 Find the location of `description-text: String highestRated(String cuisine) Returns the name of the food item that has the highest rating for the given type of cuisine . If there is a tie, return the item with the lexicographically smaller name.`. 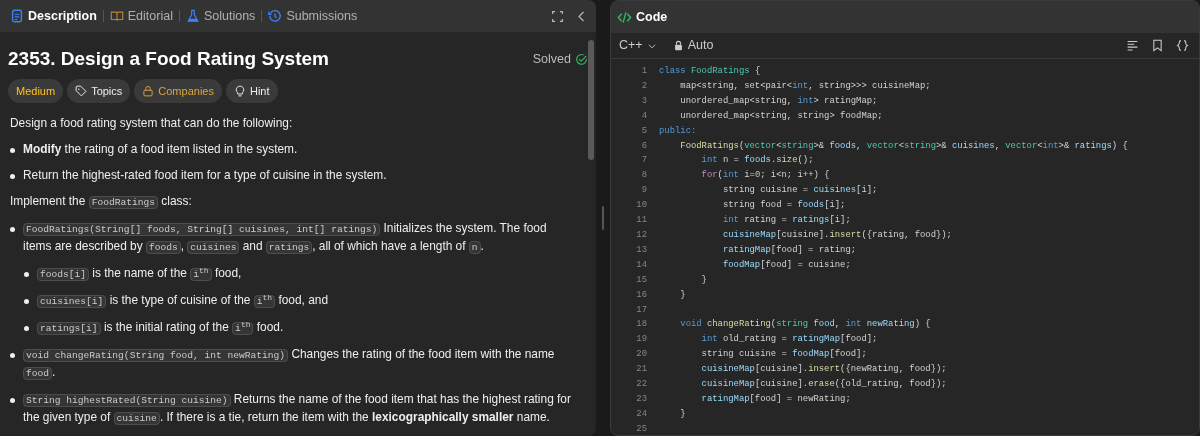

description-text: String highestRated(String cuisine) Returns the name of the food item that has the highest rating for the given type of cuisine . If there is a tie, return the item with the lexicographically smaller name. is located at coordinates (297, 409).